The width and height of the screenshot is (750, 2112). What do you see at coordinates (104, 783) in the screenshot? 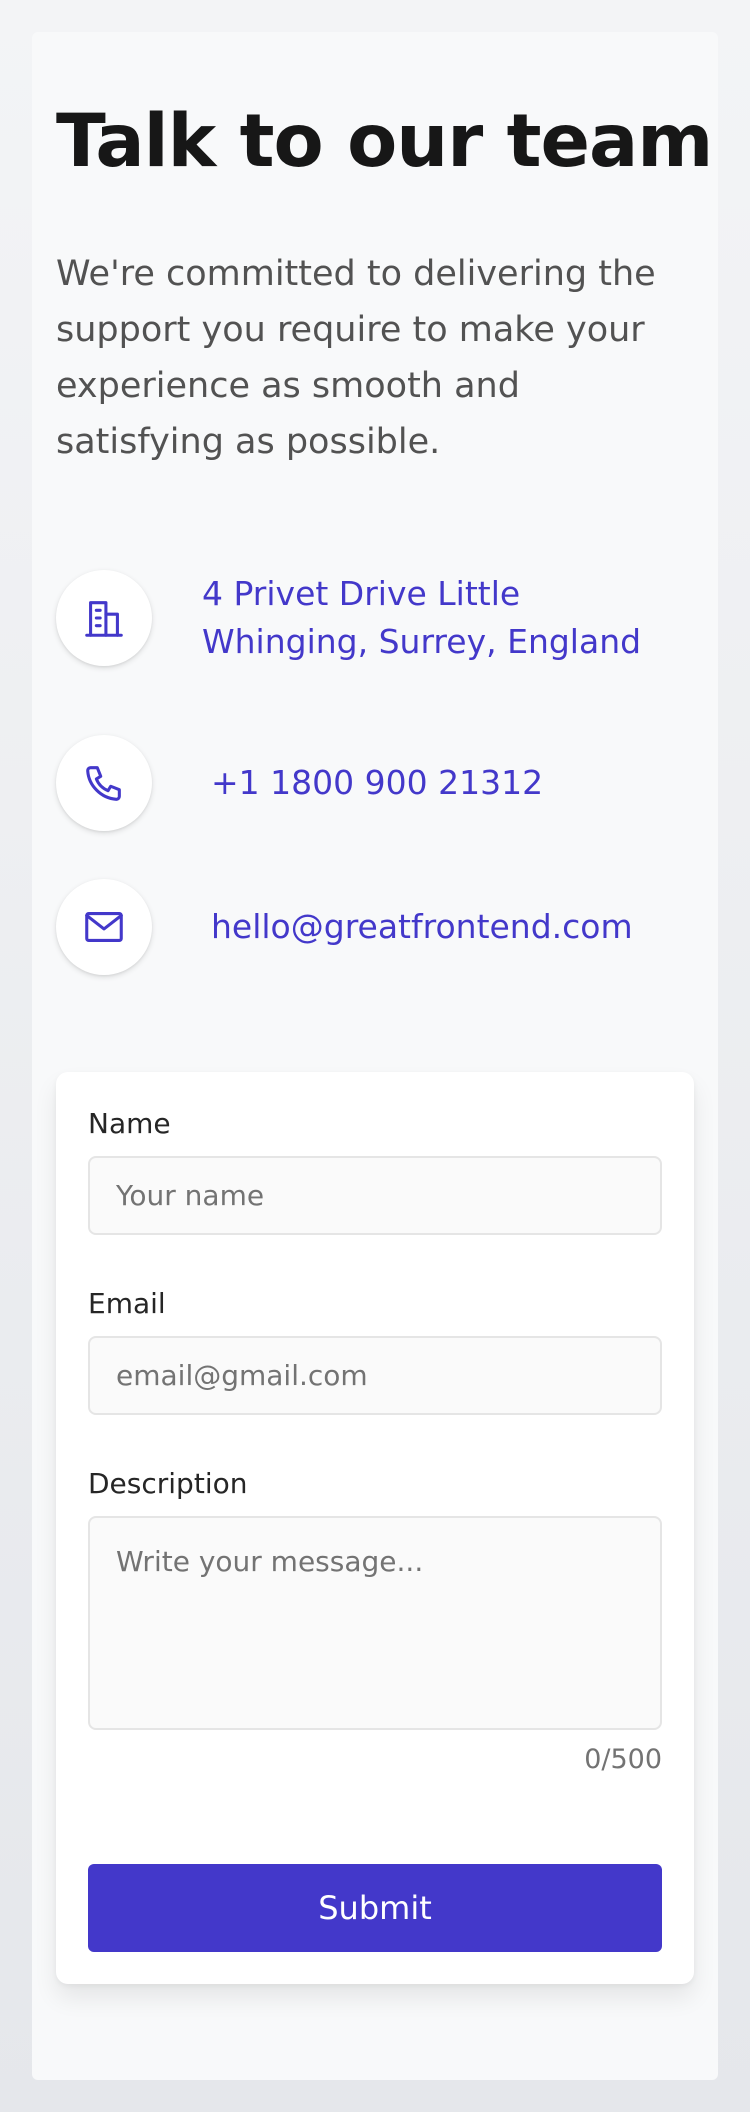
I see `phone-icon` at bounding box center [104, 783].